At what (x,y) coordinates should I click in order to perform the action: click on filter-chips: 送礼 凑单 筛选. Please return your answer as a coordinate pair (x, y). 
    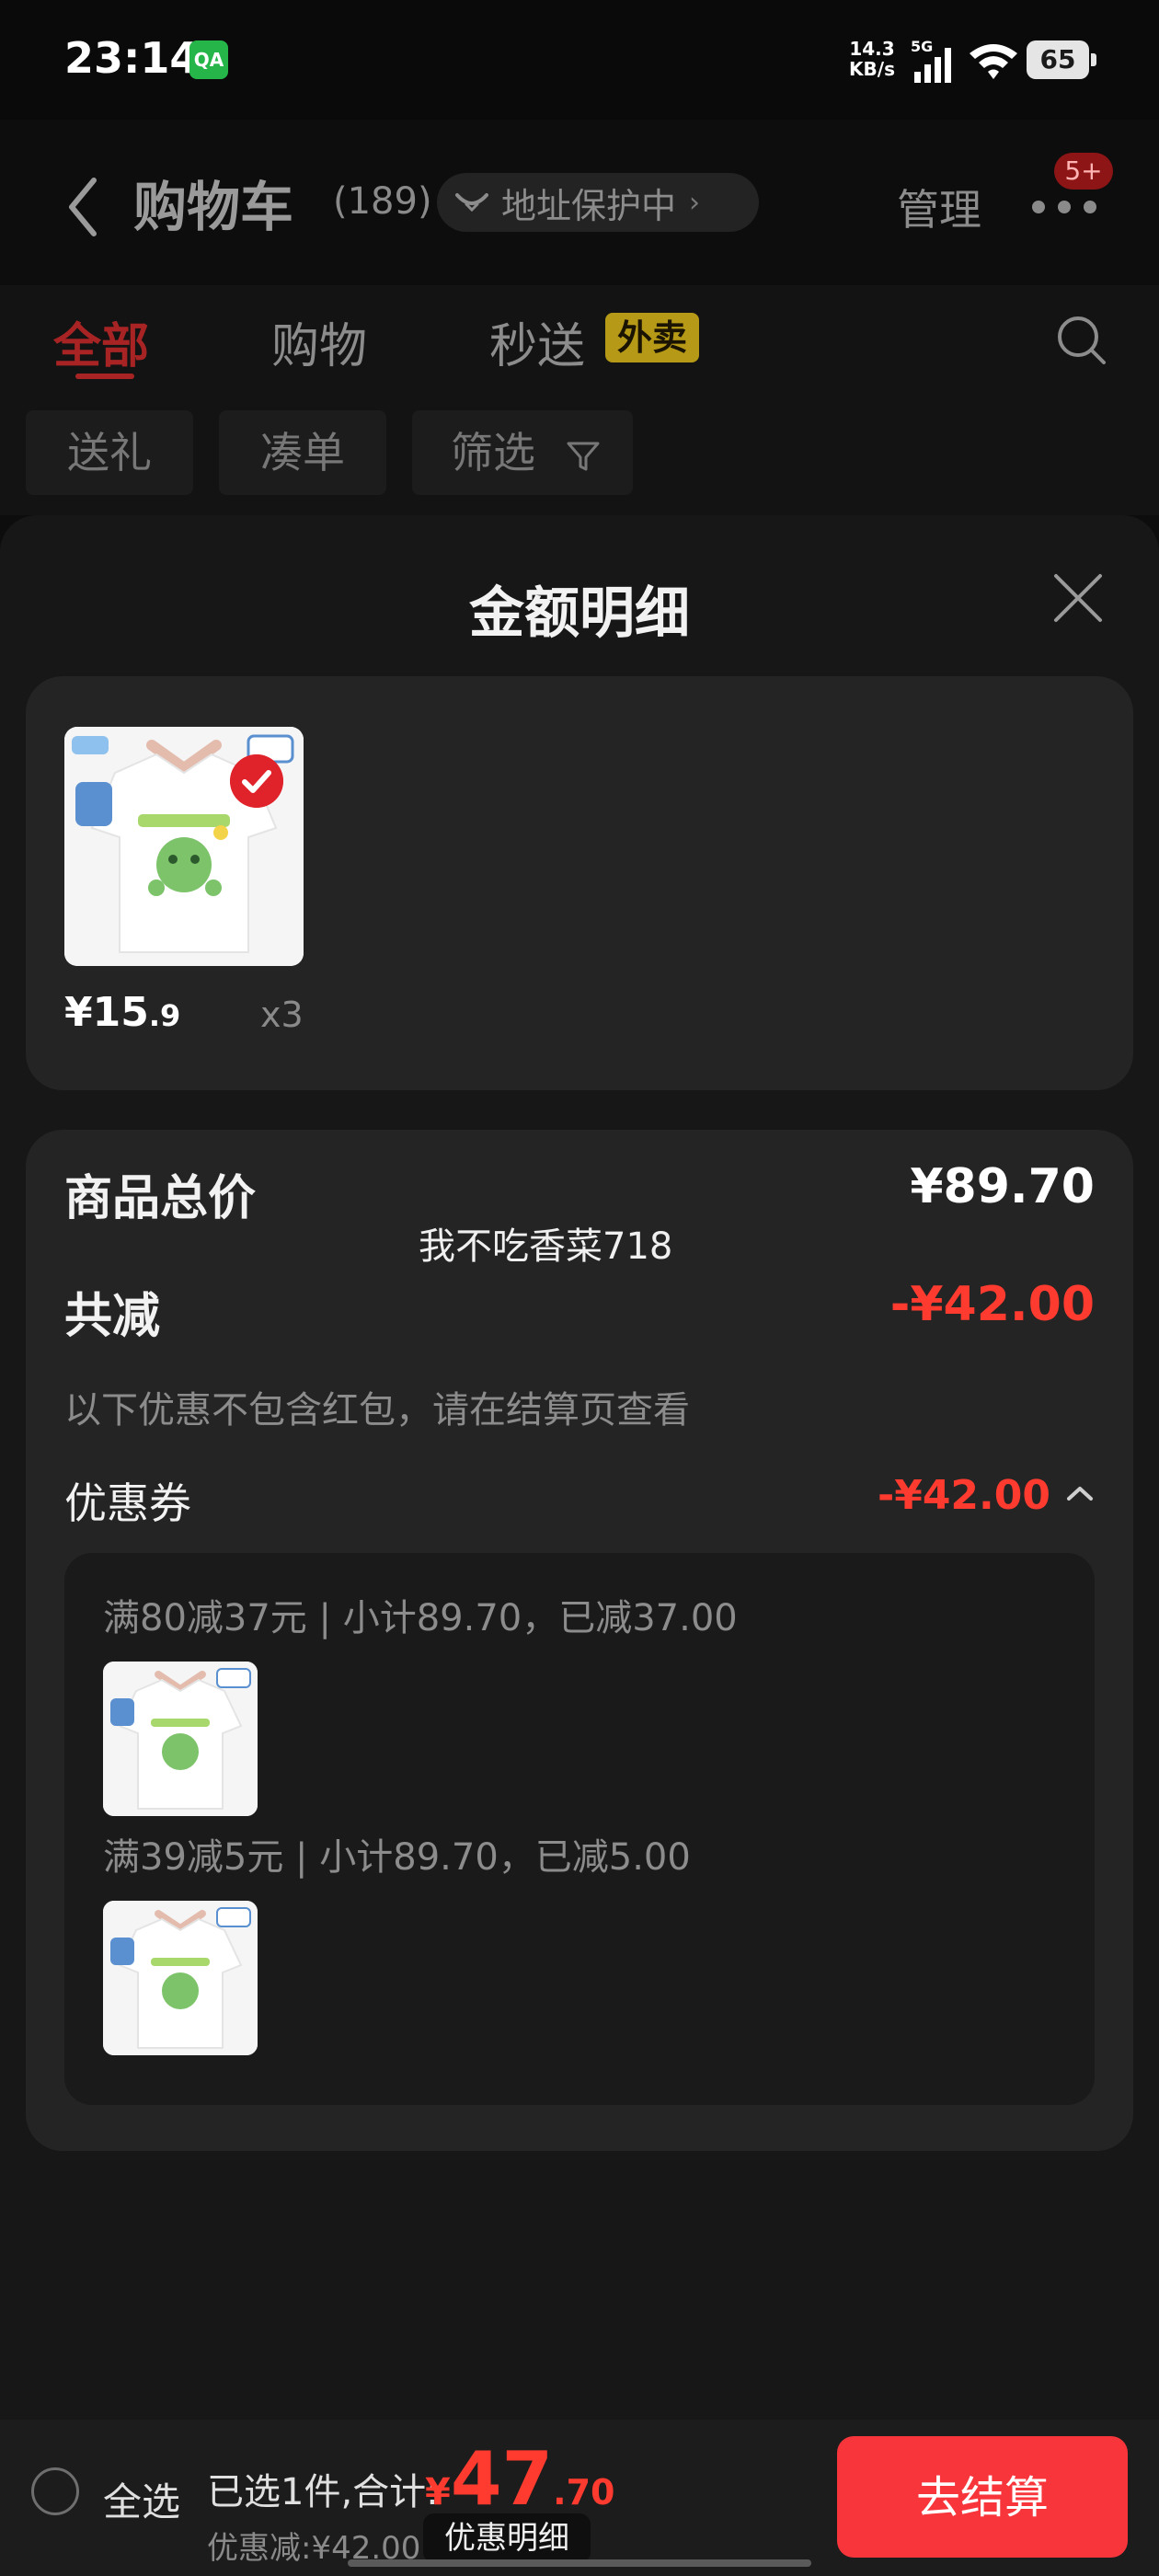
    Looking at the image, I should click on (579, 455).